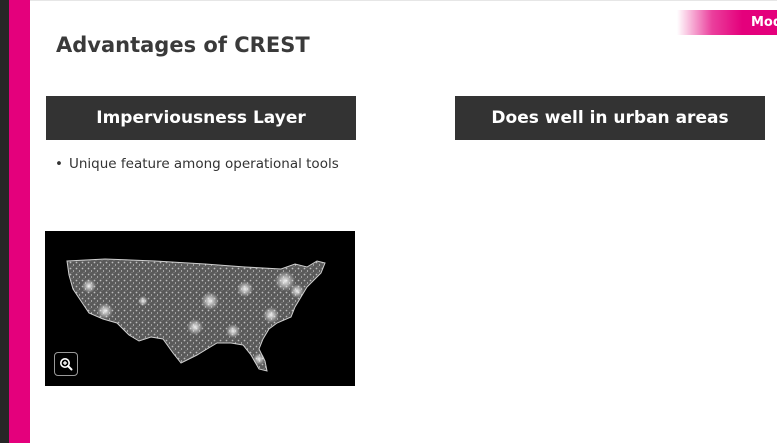 Image resolution: width=777 pixels, height=443 pixels. I want to click on bullet-item: • Unique feature among operational tools, so click(197, 164).